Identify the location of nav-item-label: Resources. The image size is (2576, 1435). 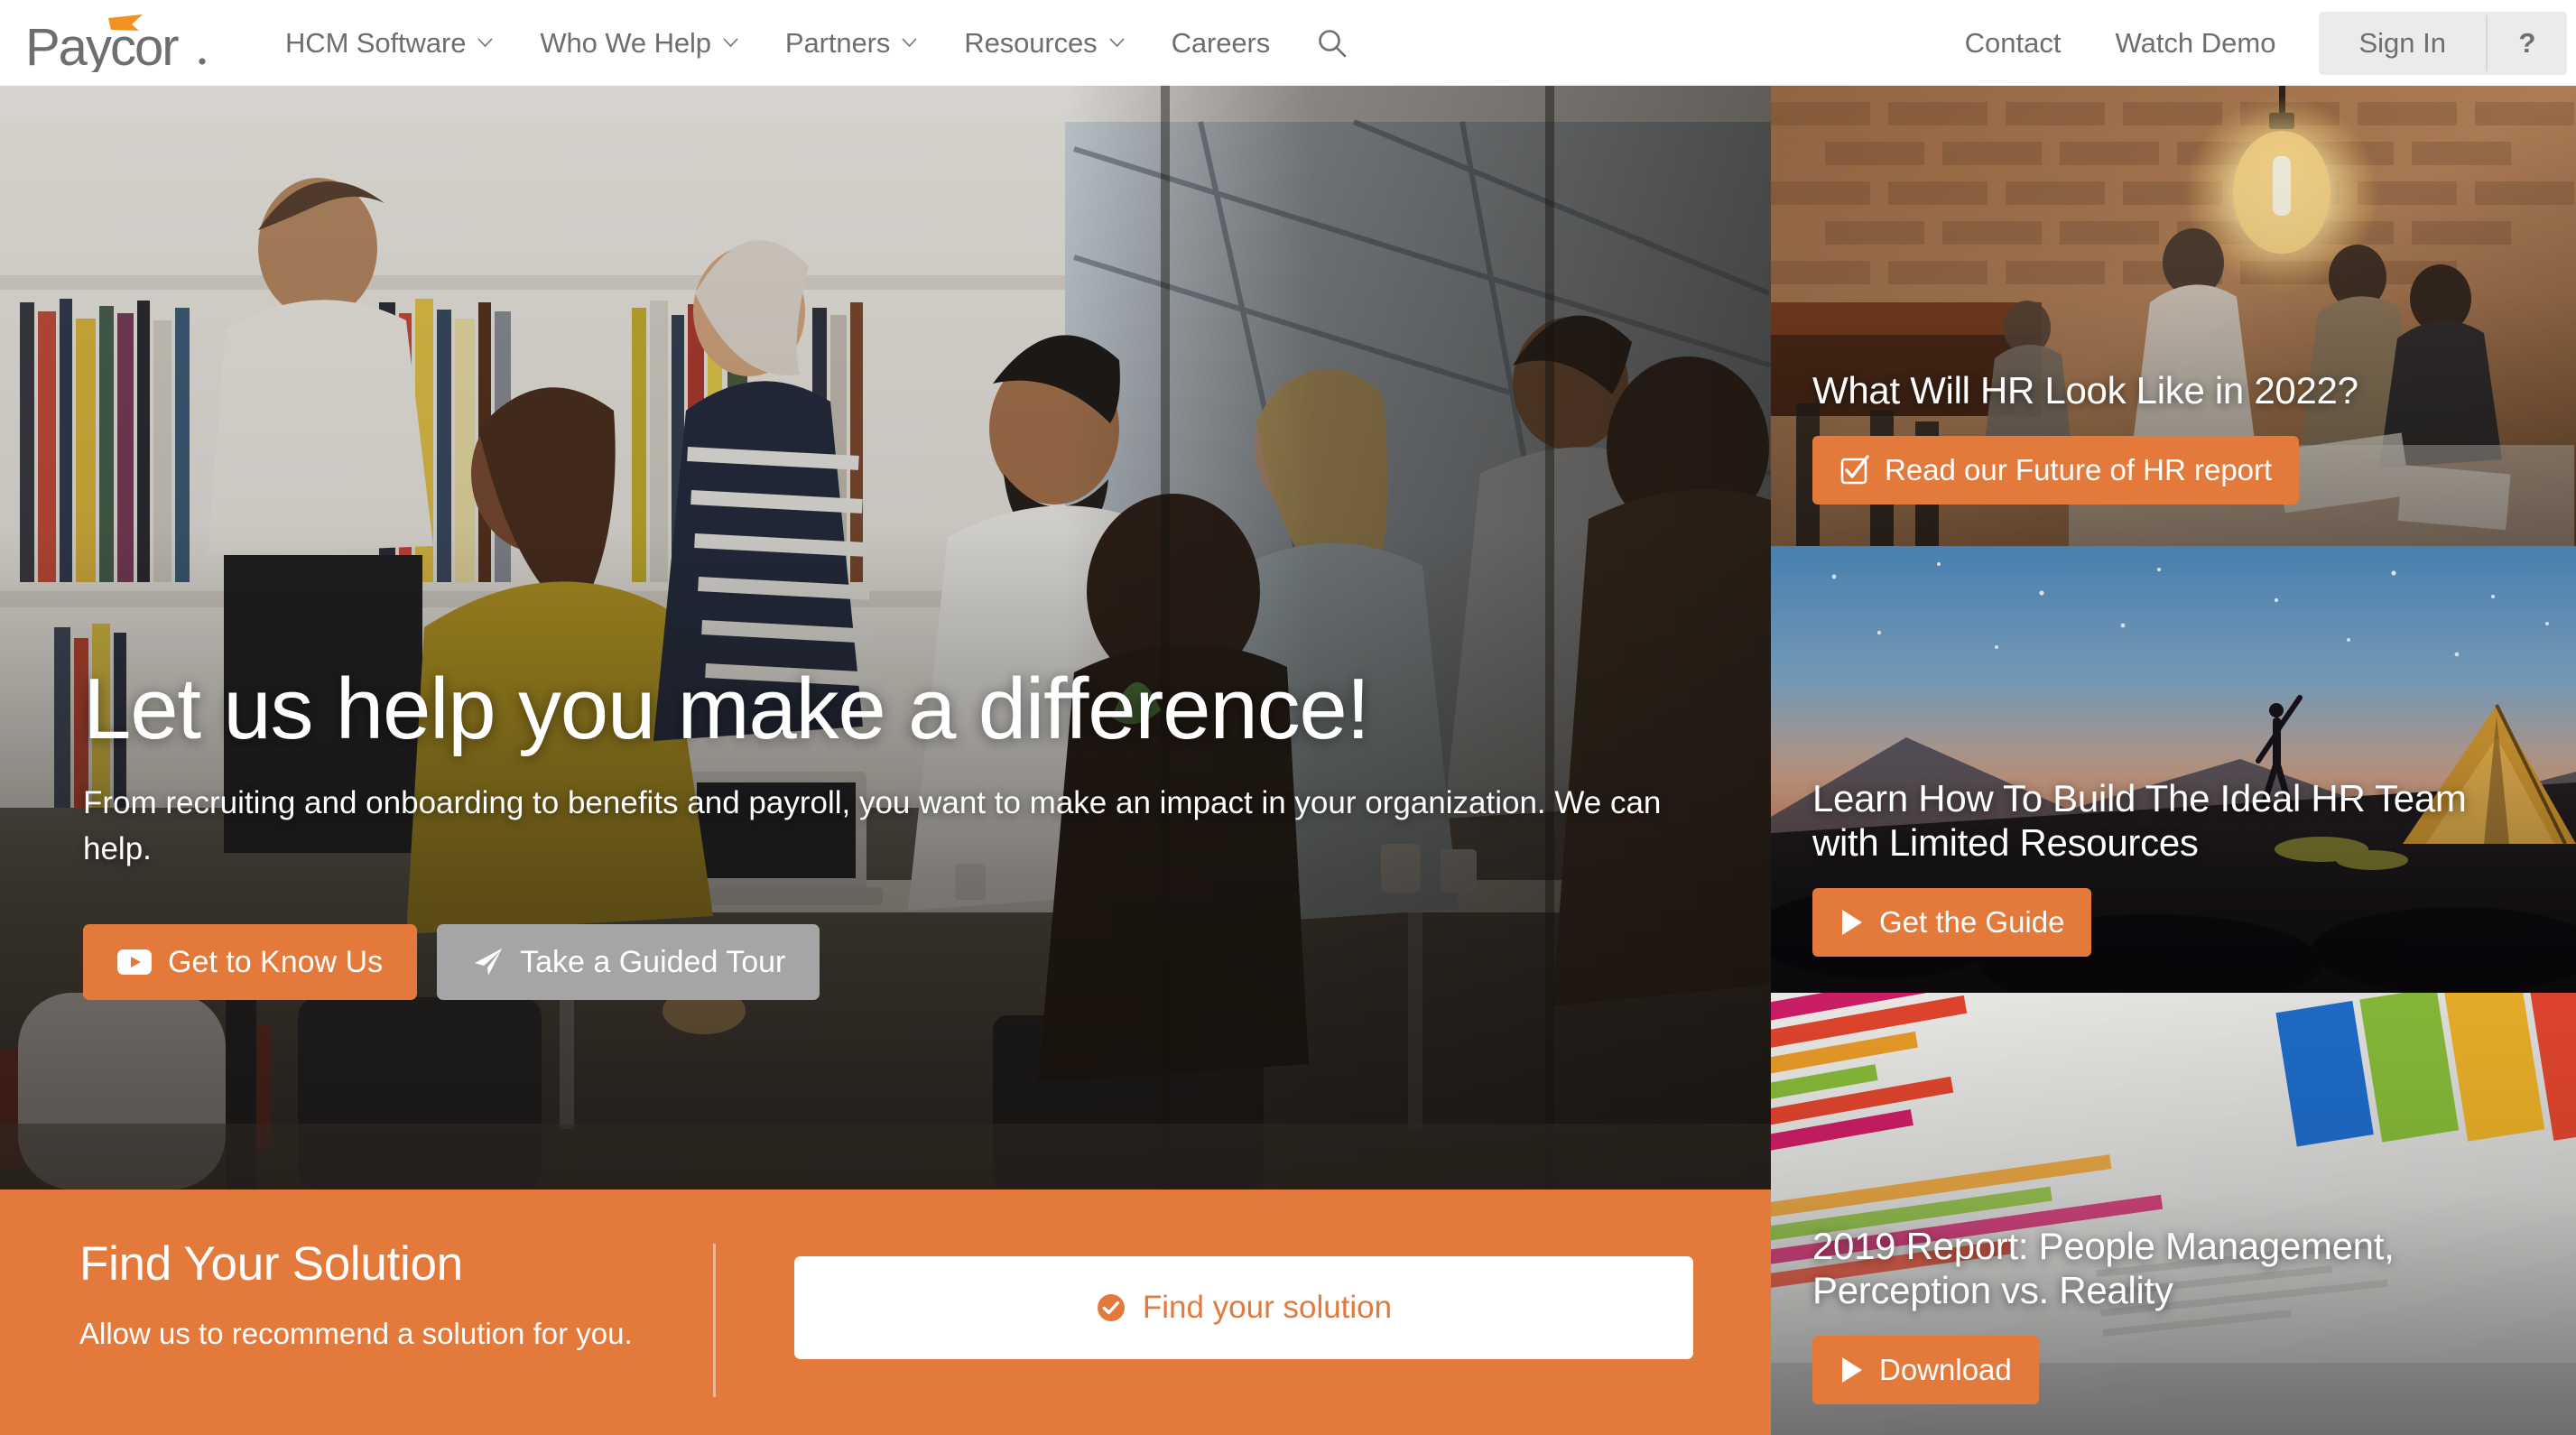
(1031, 42).